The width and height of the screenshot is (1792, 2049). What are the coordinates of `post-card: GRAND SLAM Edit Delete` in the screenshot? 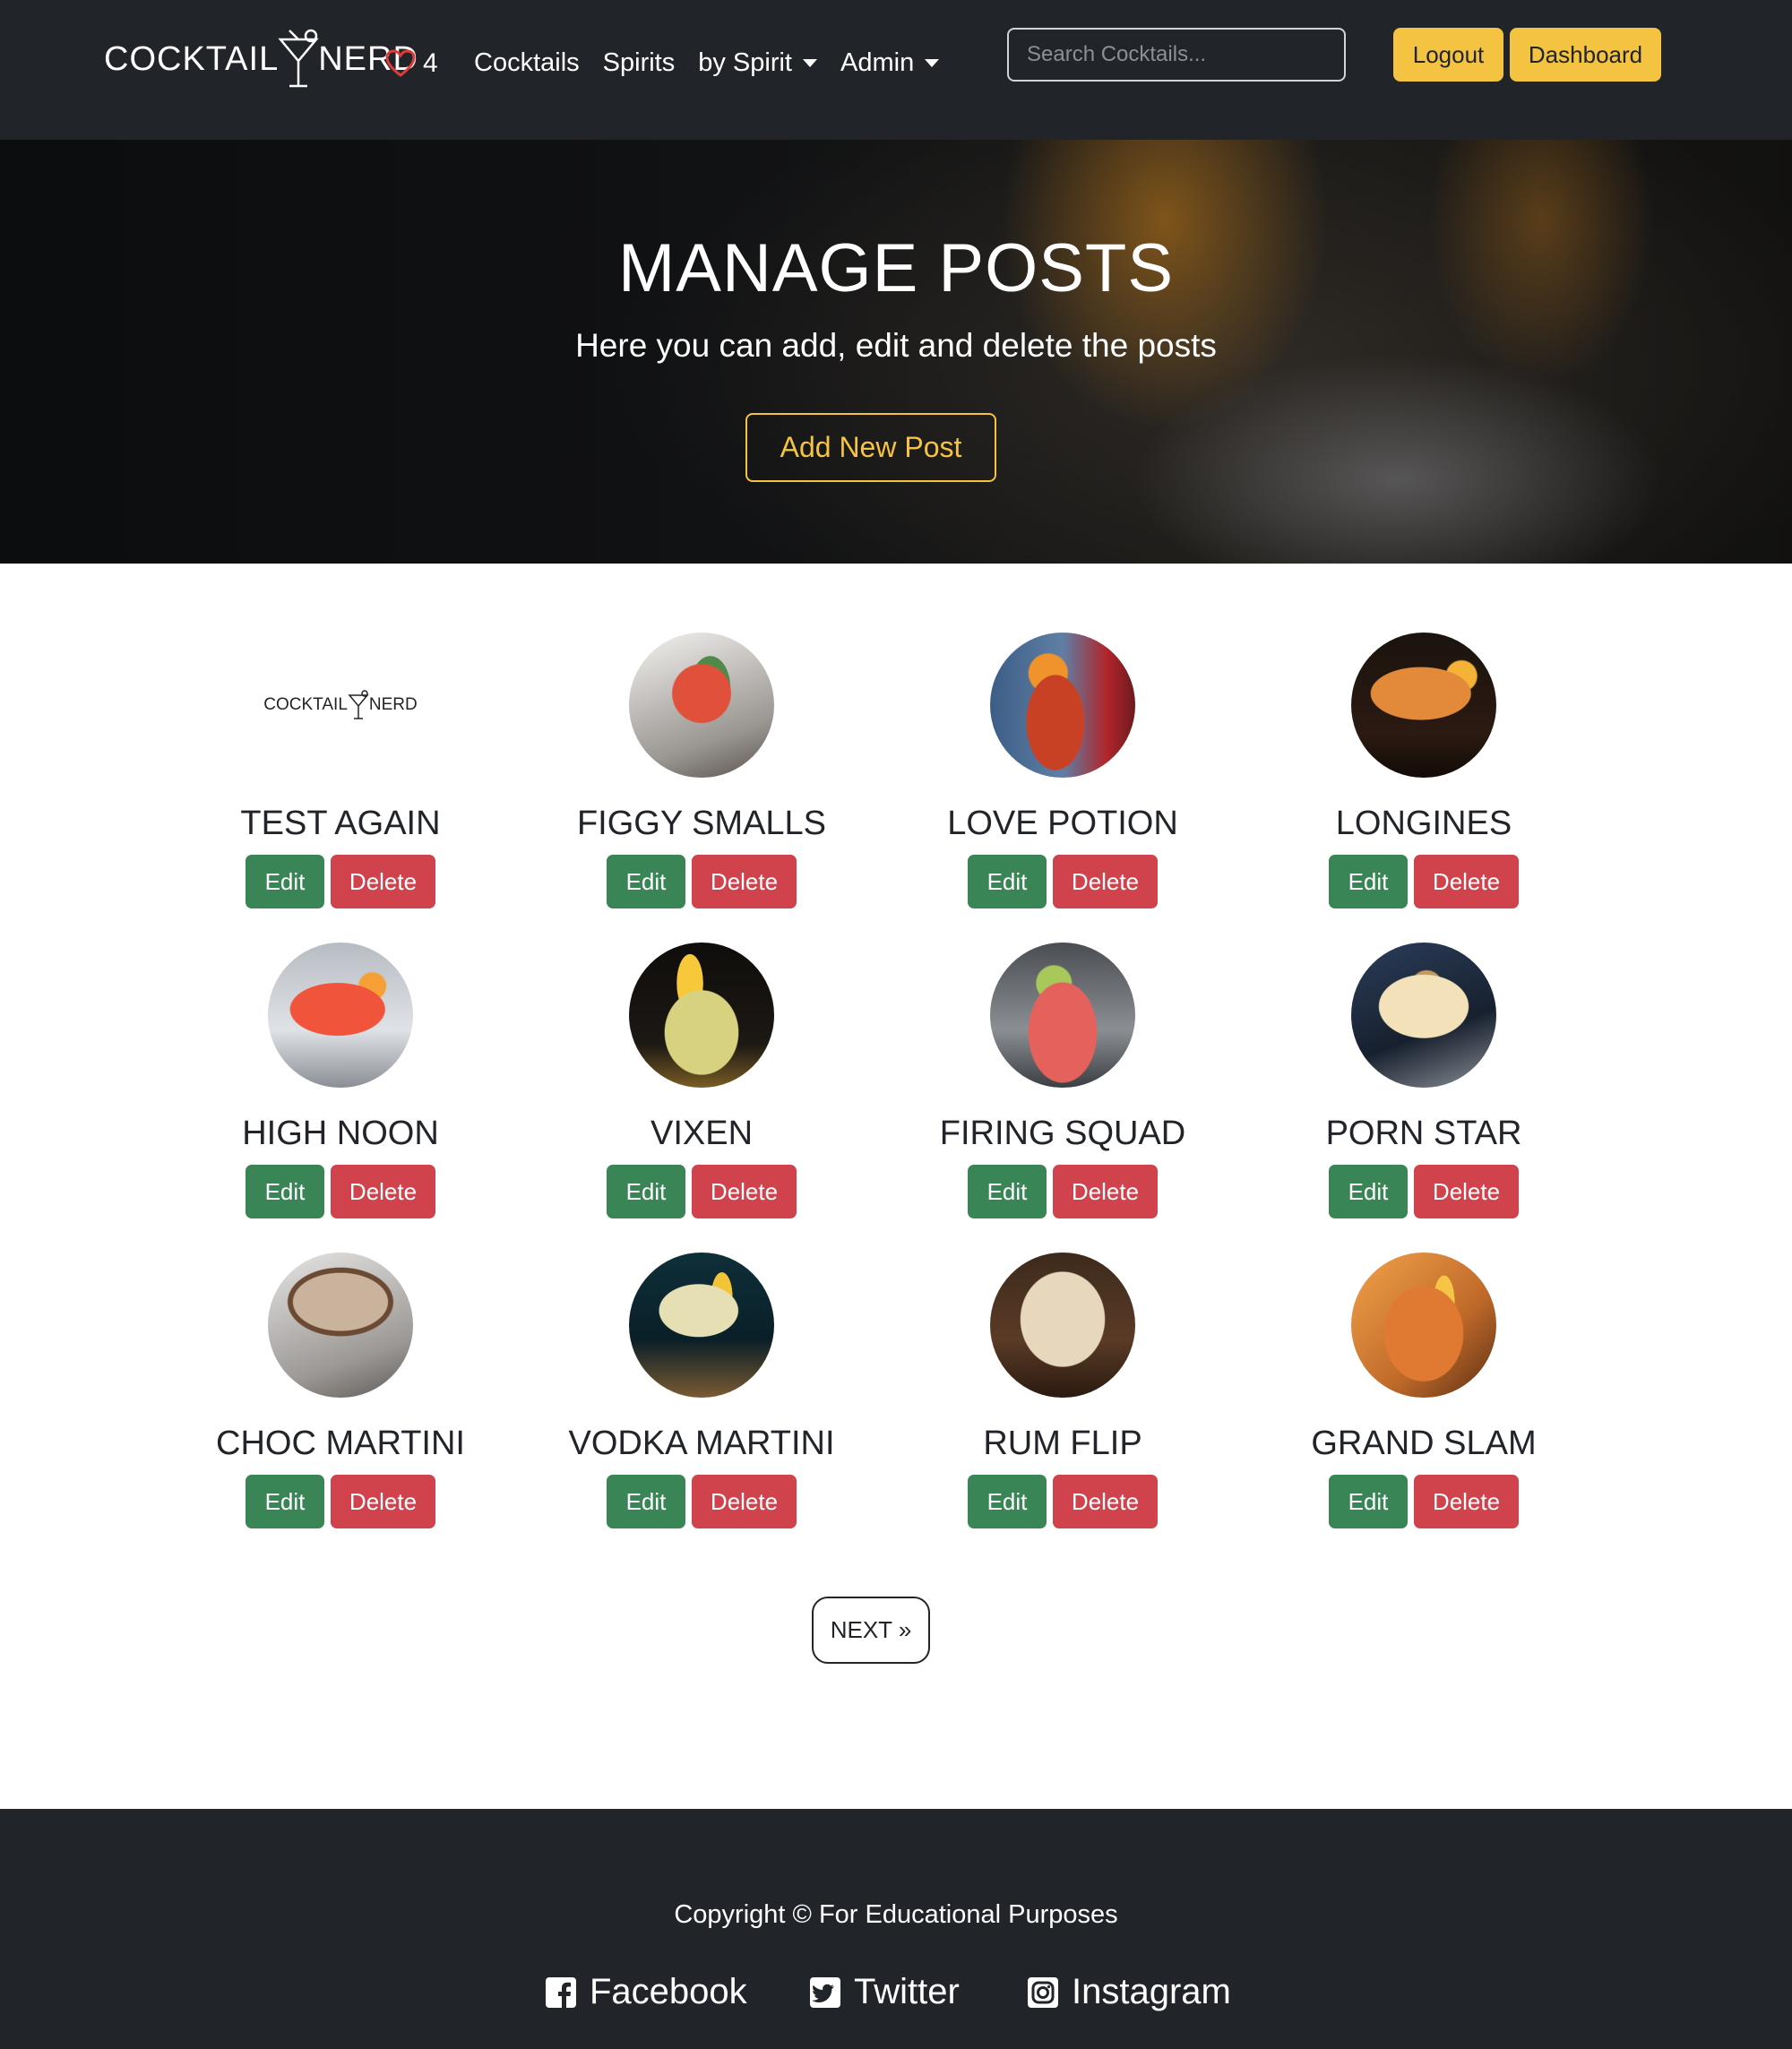 It's located at (1424, 1391).